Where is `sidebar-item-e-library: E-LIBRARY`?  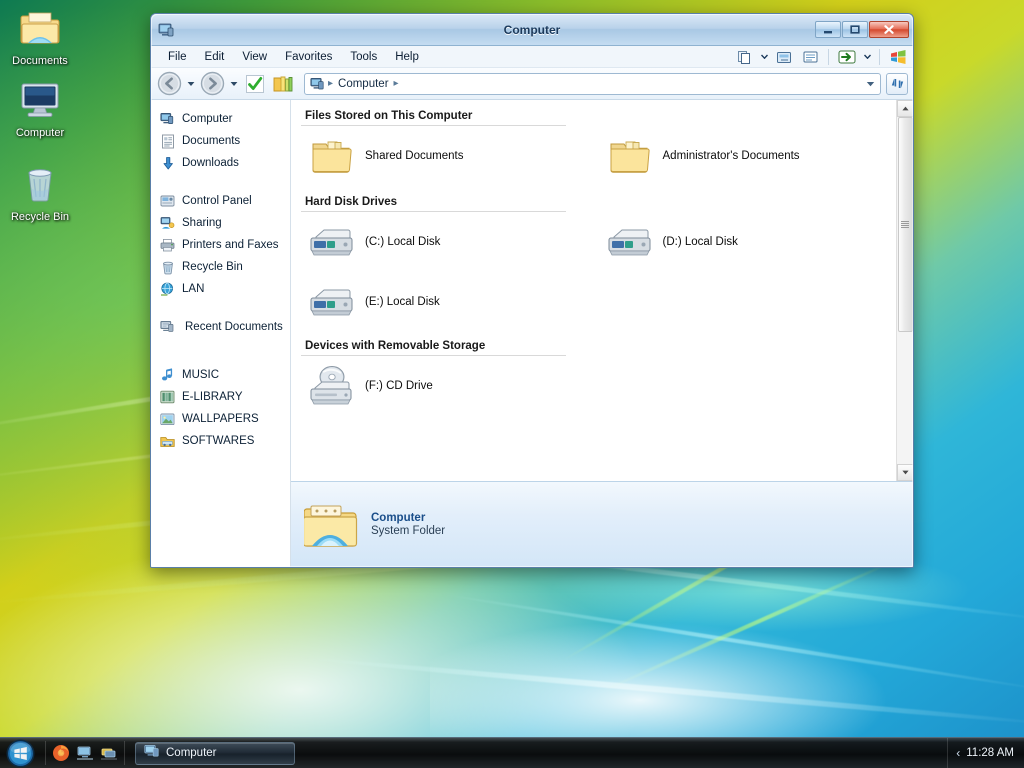 sidebar-item-e-library: E-LIBRARY is located at coordinates (220, 397).